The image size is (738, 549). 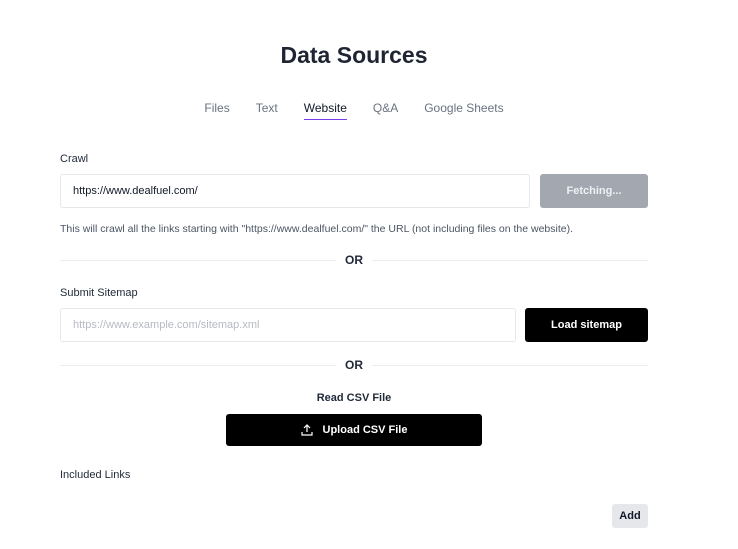 I want to click on crawl-url-input, so click(x=295, y=191).